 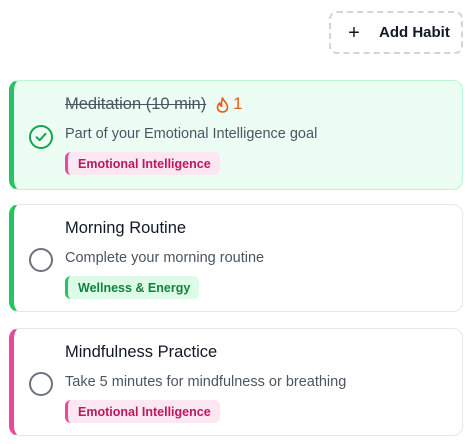 I want to click on plus-icon: +, so click(x=354, y=32).